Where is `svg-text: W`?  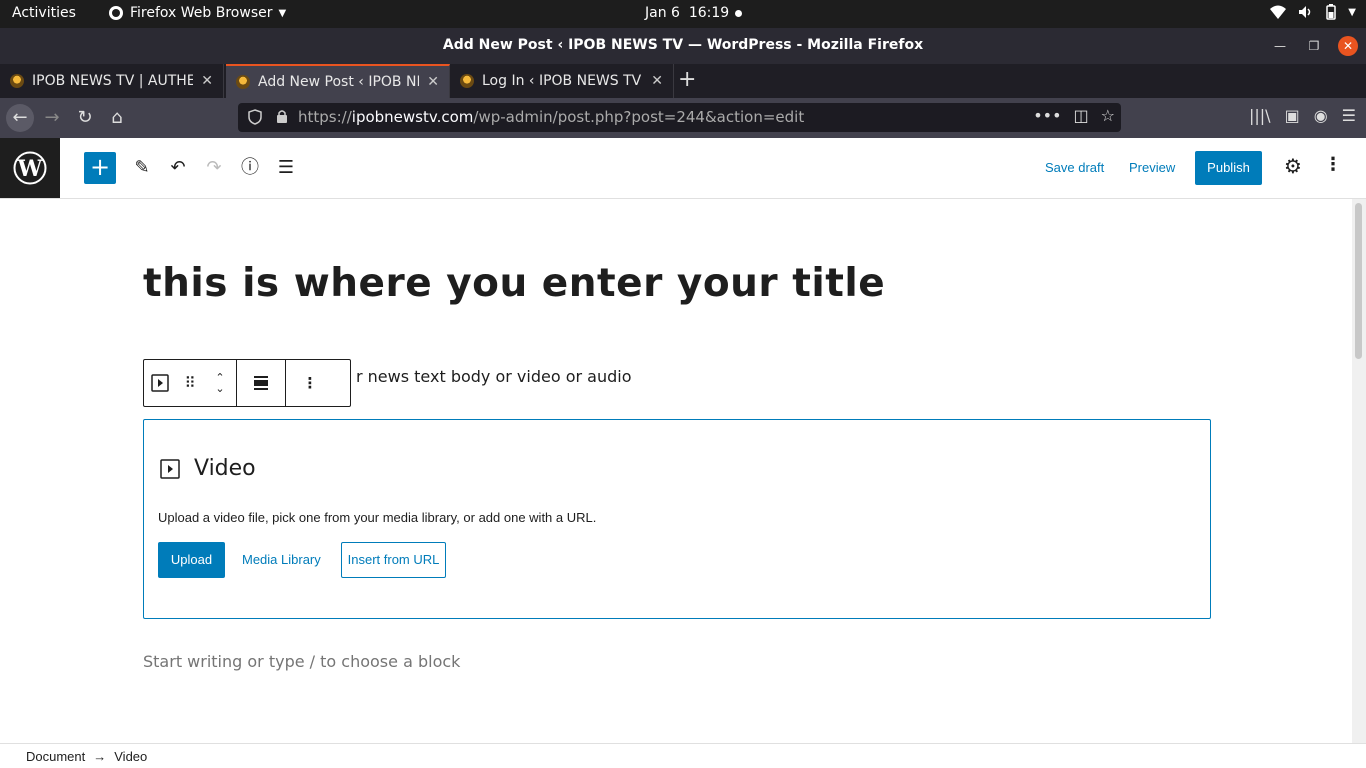
svg-text: W is located at coordinates (30, 169).